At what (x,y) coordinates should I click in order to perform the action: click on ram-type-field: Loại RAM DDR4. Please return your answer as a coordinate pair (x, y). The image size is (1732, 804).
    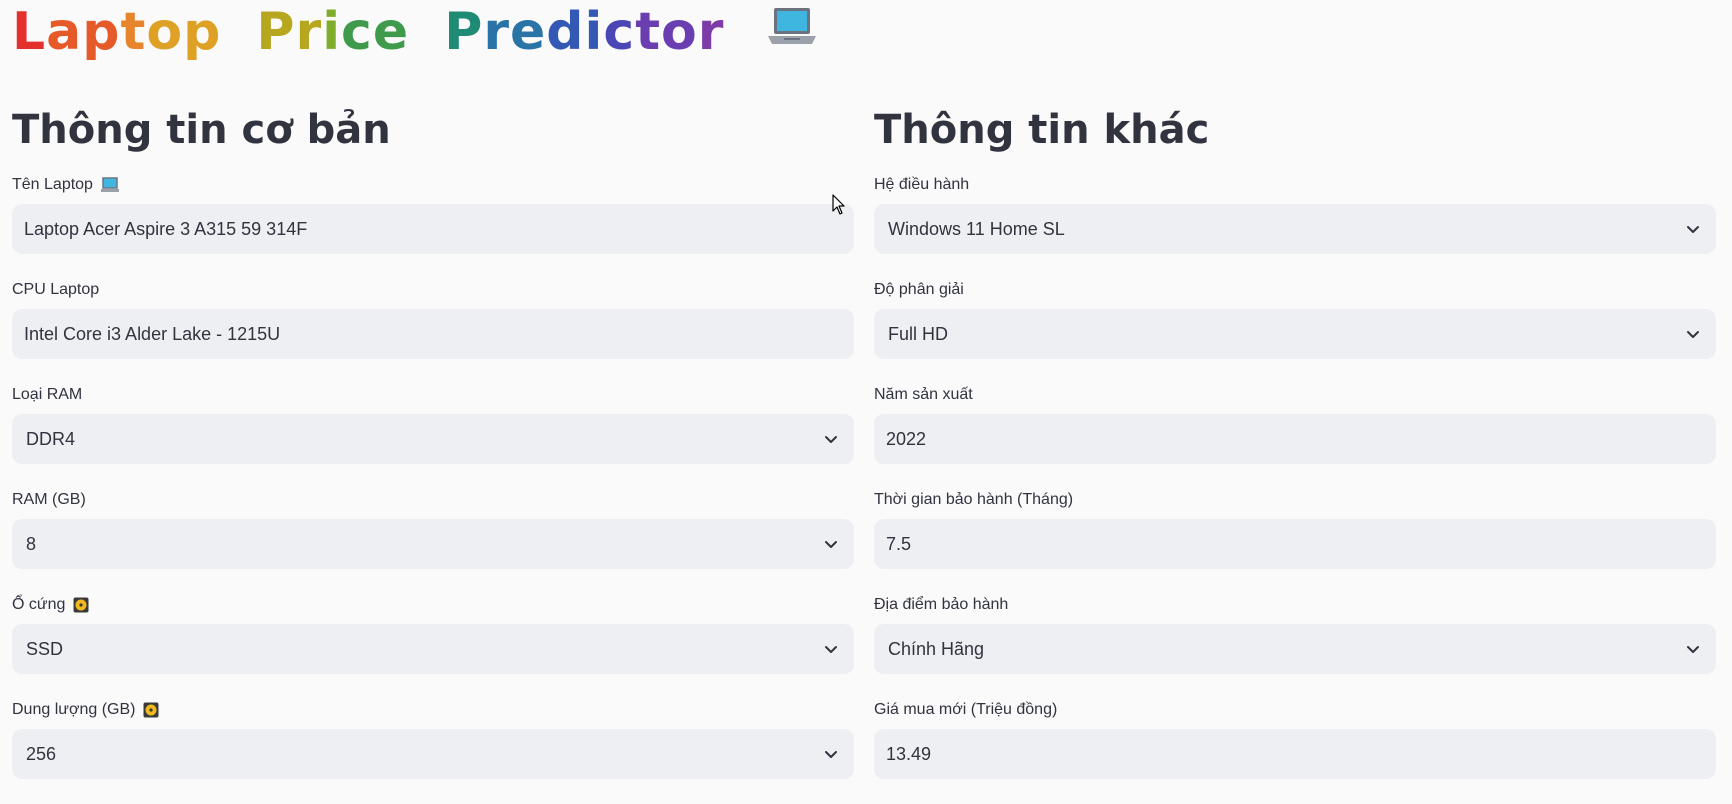
    Looking at the image, I should click on (433, 436).